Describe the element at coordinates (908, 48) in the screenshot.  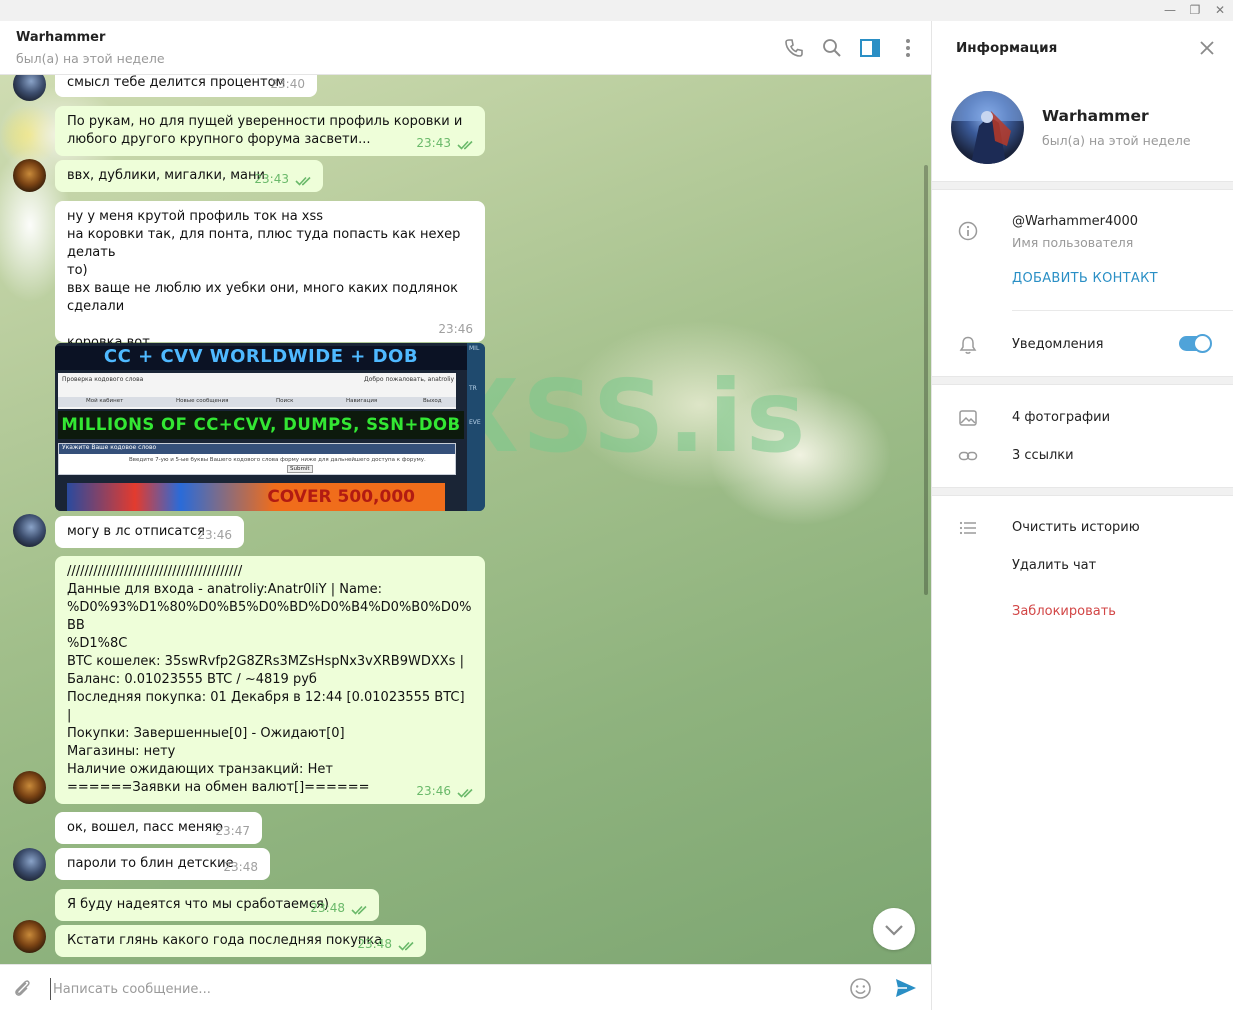
I see `more-menu-icon` at that location.